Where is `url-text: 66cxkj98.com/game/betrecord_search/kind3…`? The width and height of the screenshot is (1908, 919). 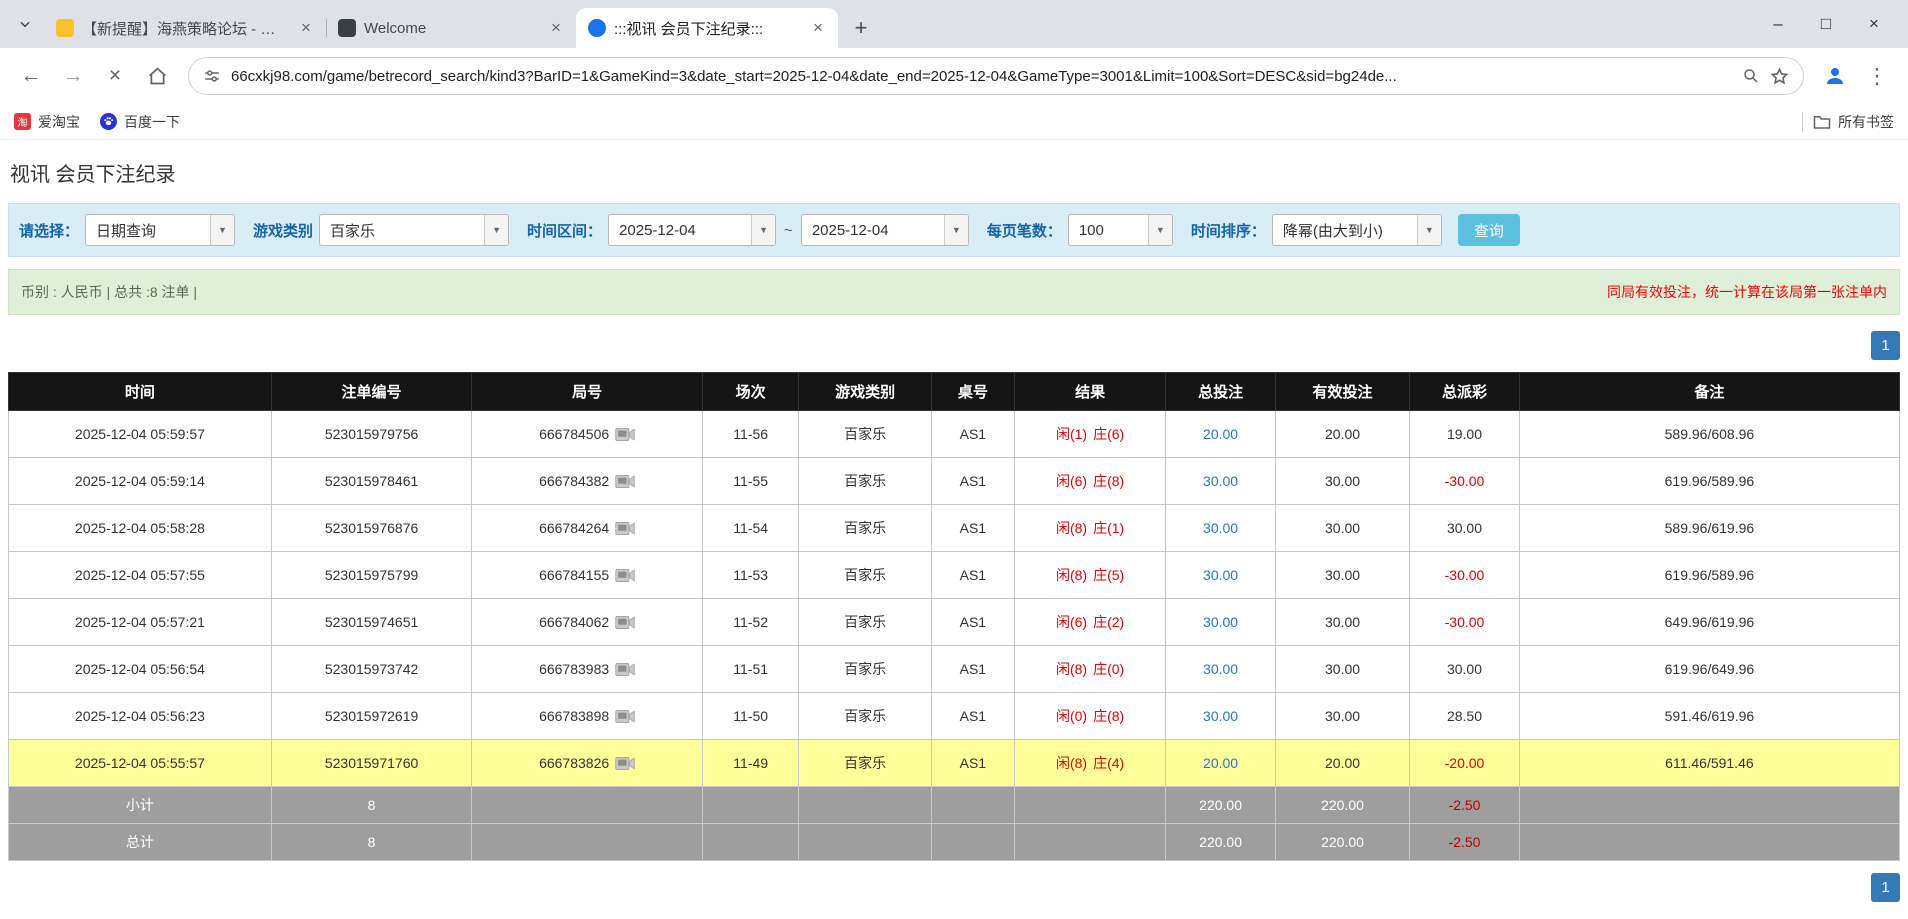
url-text: 66cxkj98.com/game/betrecord_search/kind3… is located at coordinates (981, 76).